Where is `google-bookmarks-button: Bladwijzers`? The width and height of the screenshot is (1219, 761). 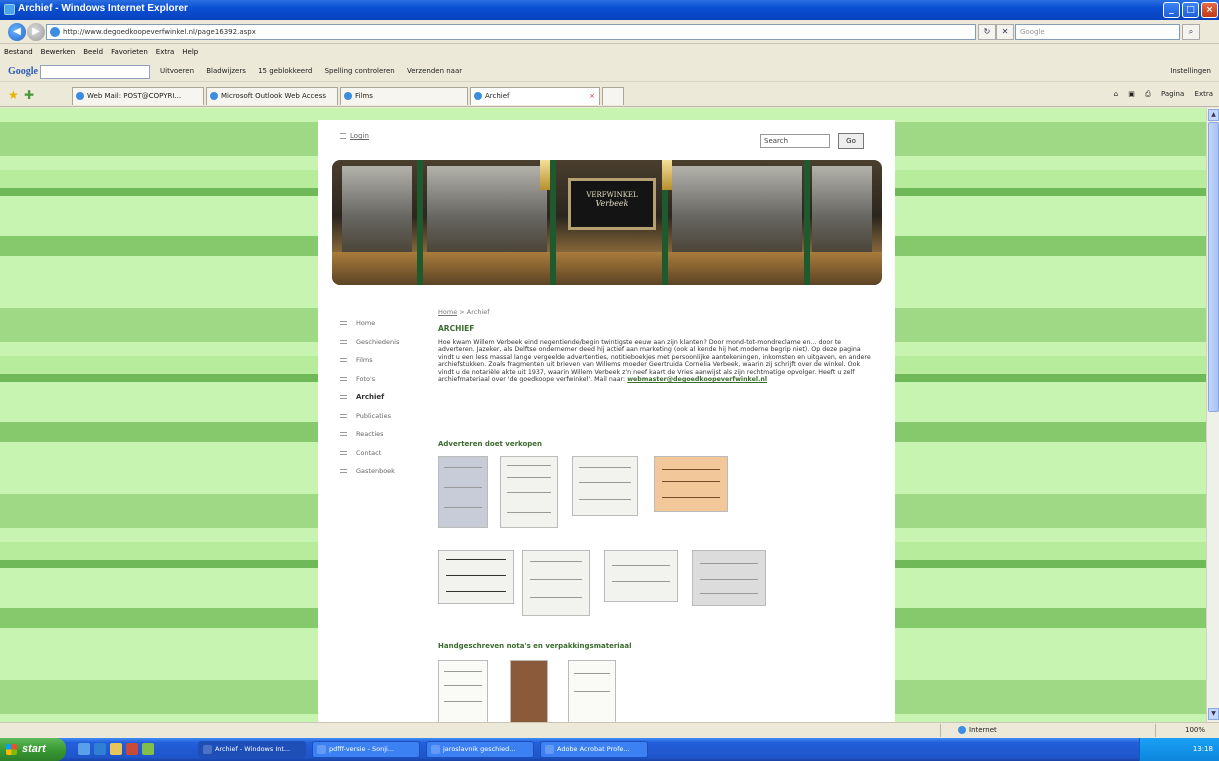
google-bookmarks-button: Bladwijzers is located at coordinates (226, 71).